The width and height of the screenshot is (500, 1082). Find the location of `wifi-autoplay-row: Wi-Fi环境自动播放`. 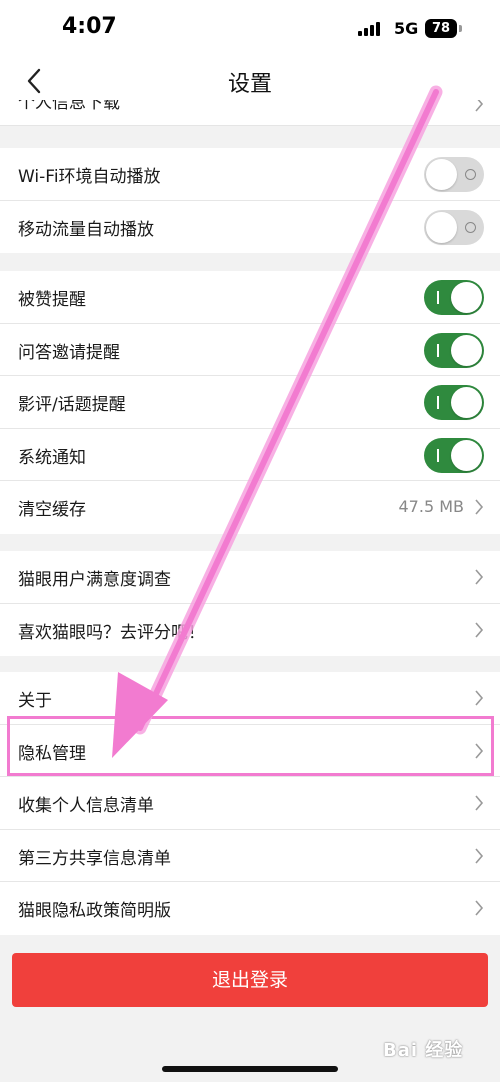

wifi-autoplay-row: Wi-Fi环境自动播放 is located at coordinates (250, 174).